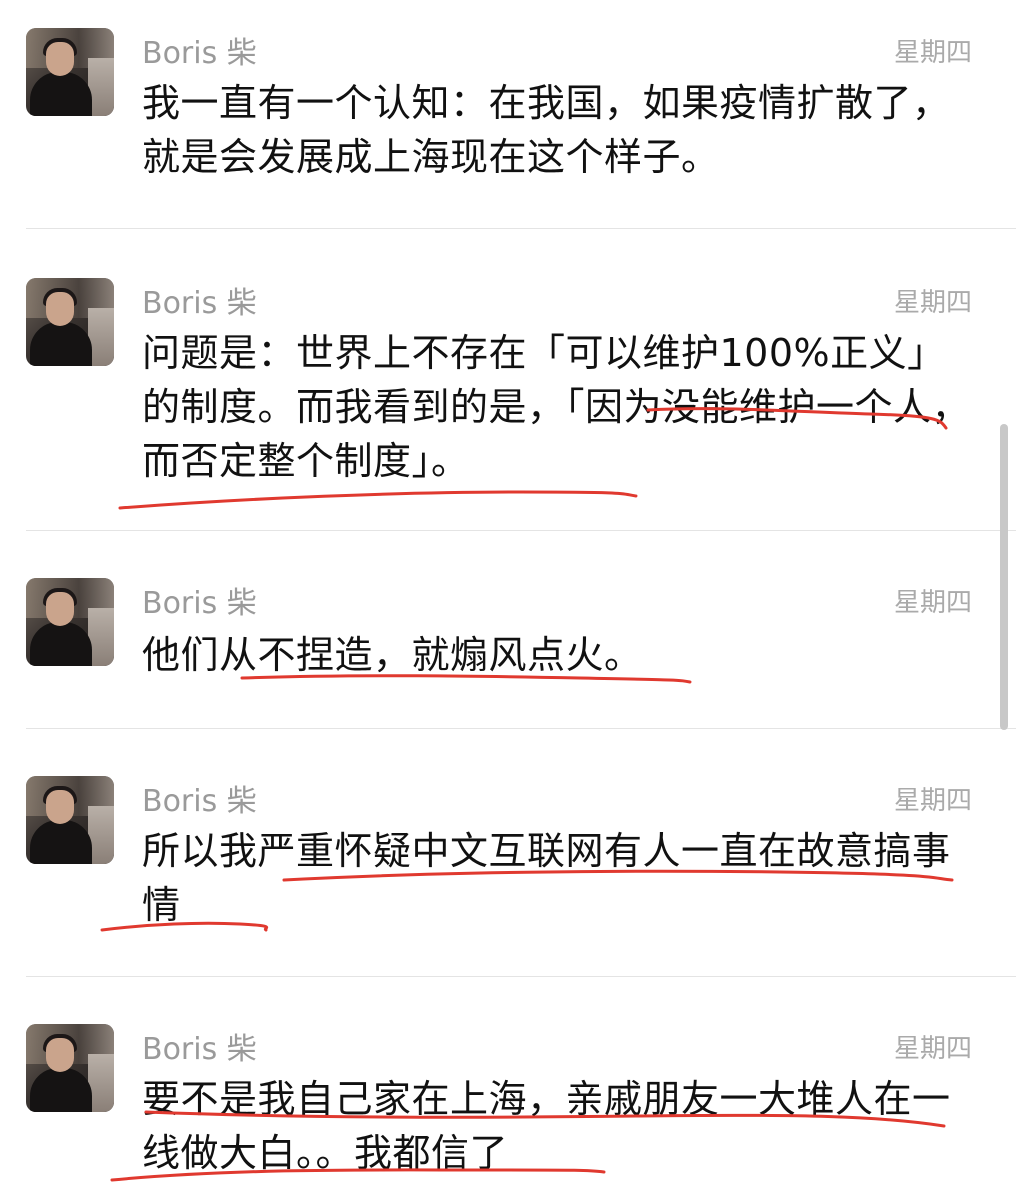  What do you see at coordinates (546, 1126) in the screenshot?
I see `message-text: 要不是我自己家在上海，亲戚朋友一大堆人在一线做大白。。我都信了` at bounding box center [546, 1126].